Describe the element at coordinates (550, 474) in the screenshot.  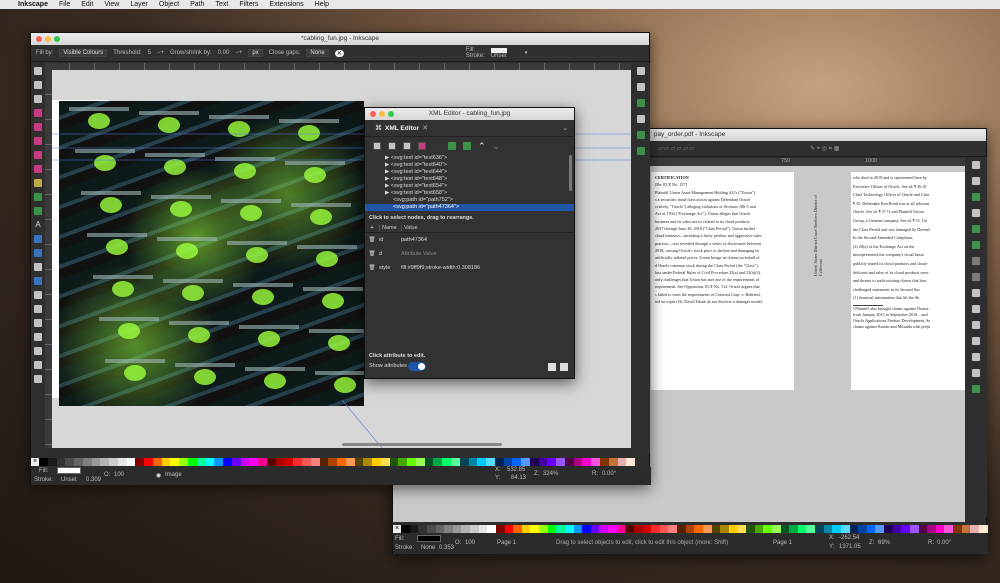
I see `zoom-value: 324%` at that location.